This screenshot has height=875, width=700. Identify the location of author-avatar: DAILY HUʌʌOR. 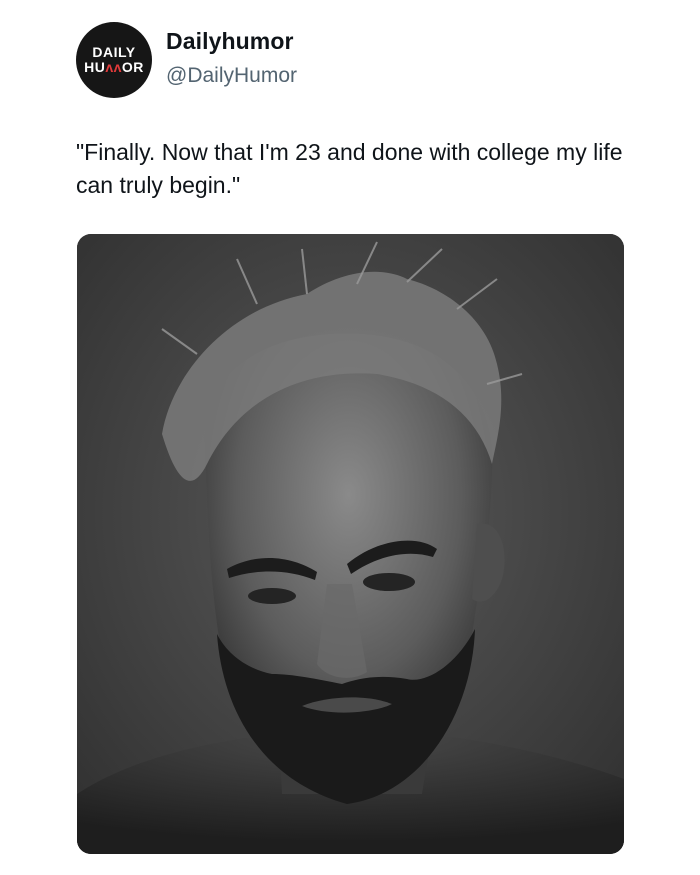
(114, 60).